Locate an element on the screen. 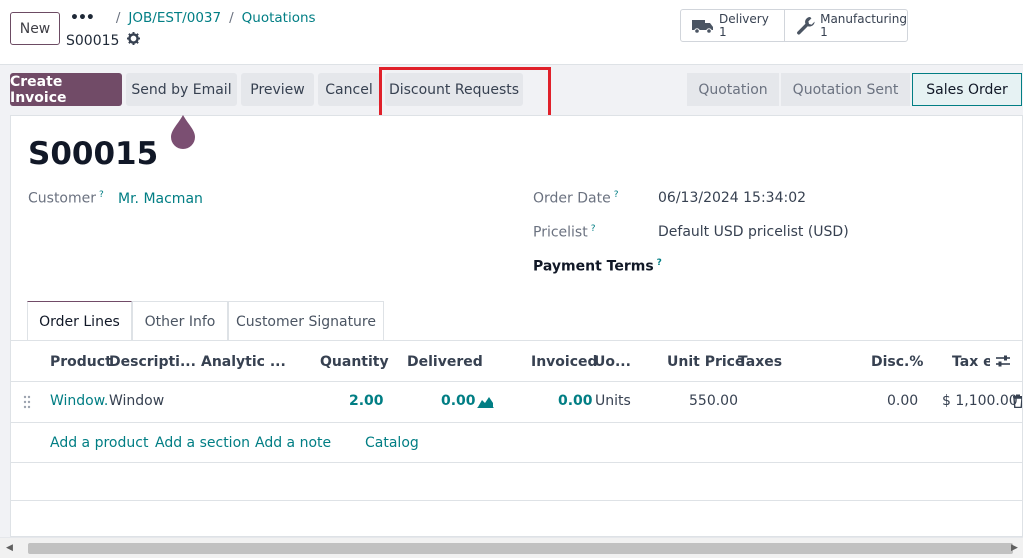  column-settings-icon is located at coordinates (1003, 363).